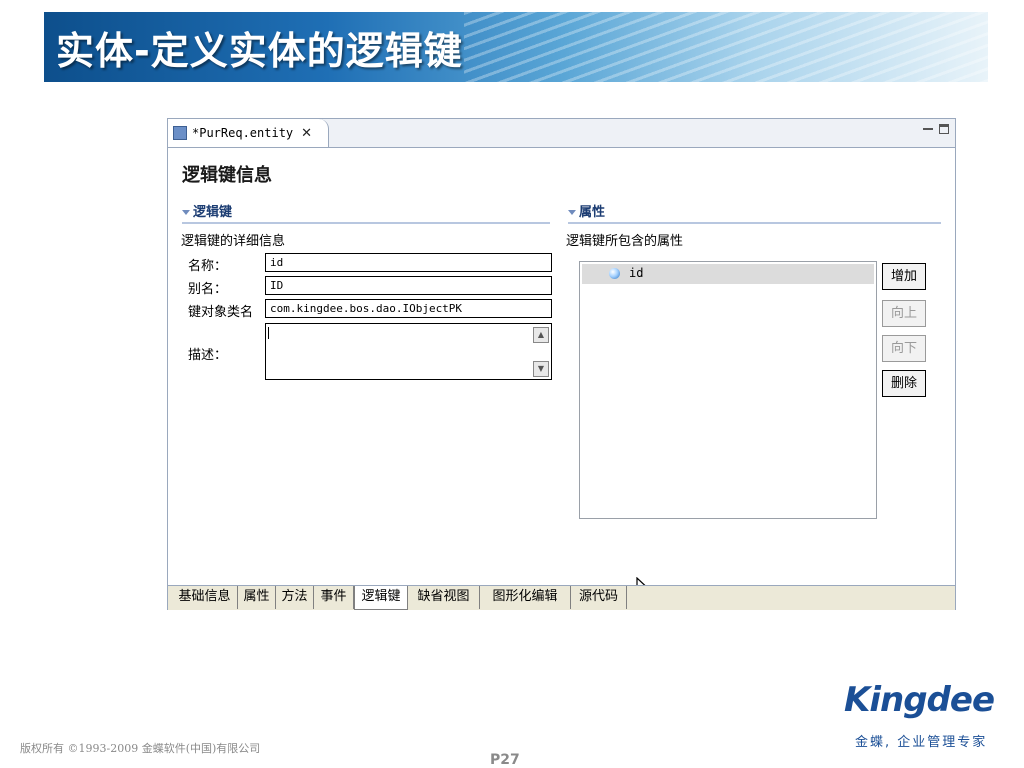 The height and width of the screenshot is (768, 1024). What do you see at coordinates (904, 276) in the screenshot?
I see `add-button: 增加` at bounding box center [904, 276].